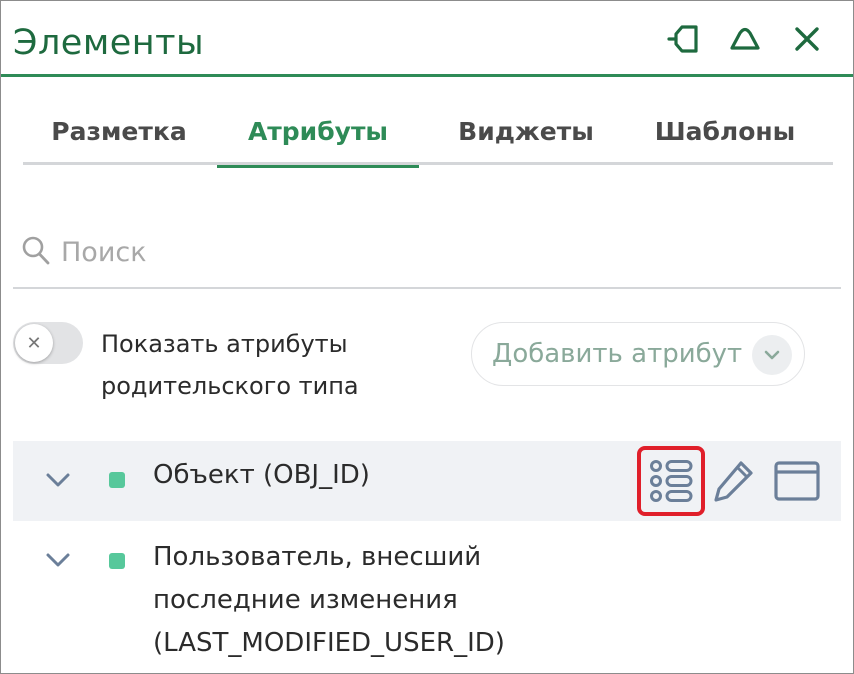 Image resolution: width=854 pixels, height=674 pixels. I want to click on attribute-label: Объект (OBJ_ID), so click(261, 475).